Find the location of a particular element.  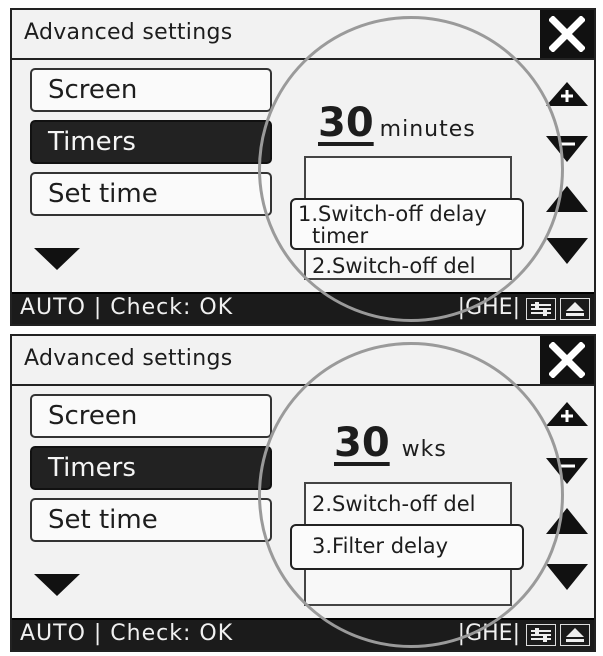

value-unit: minutes is located at coordinates (427, 129).